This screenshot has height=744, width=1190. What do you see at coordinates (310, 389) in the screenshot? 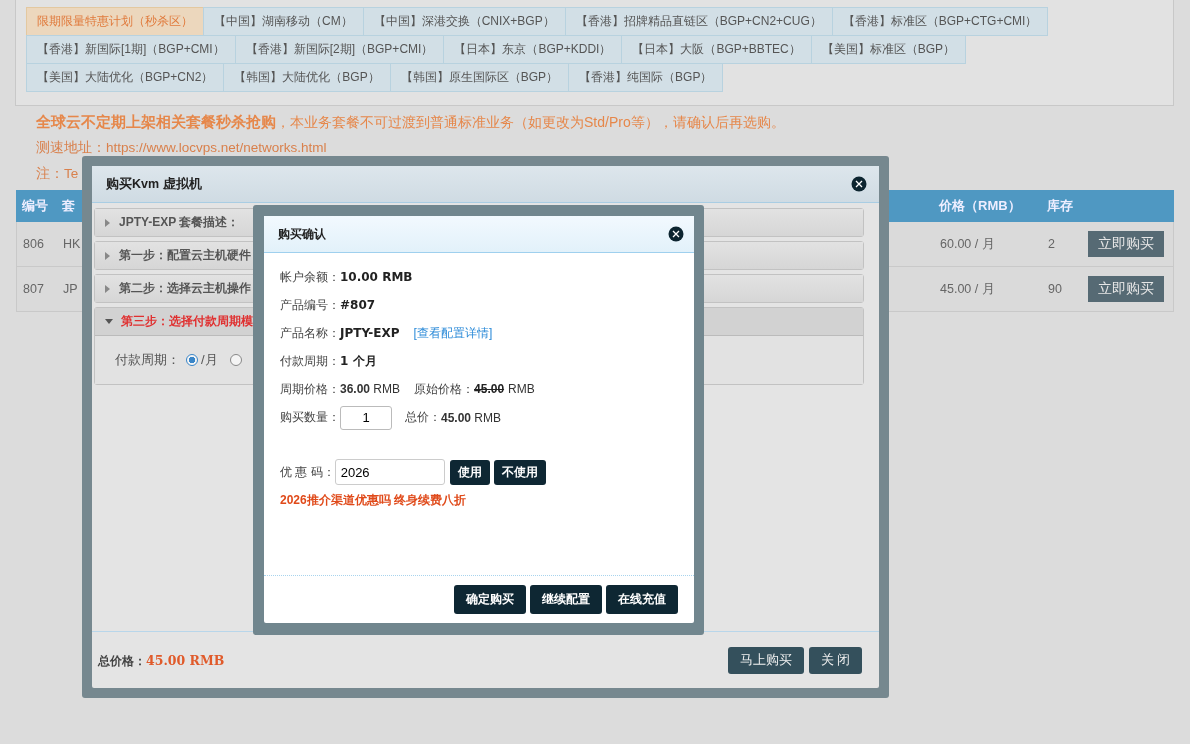
I see `field-label: 周期价格：` at bounding box center [310, 389].